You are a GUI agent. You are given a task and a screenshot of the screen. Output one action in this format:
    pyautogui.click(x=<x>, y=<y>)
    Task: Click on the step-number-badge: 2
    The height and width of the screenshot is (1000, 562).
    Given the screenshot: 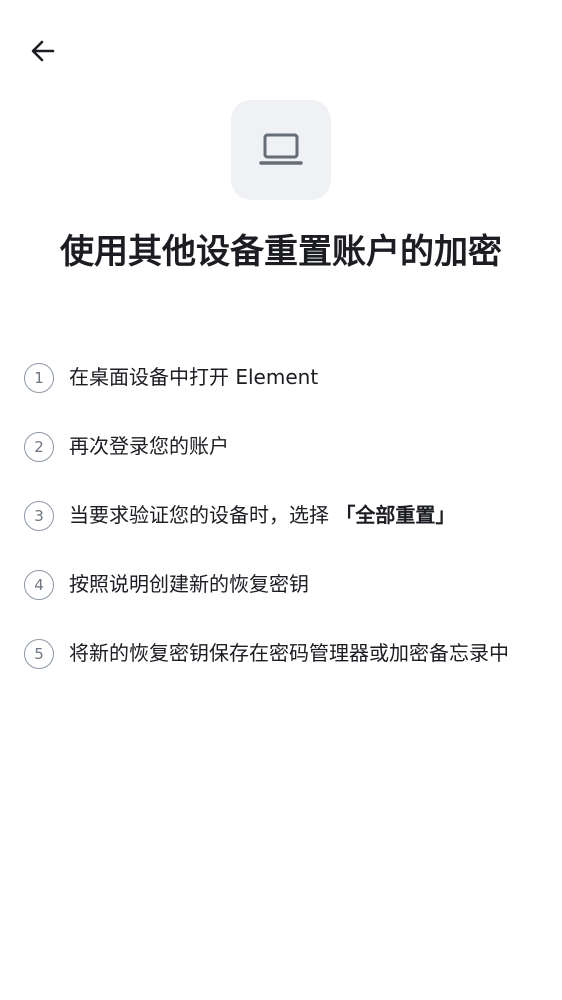 What is the action you would take?
    pyautogui.click(x=39, y=447)
    